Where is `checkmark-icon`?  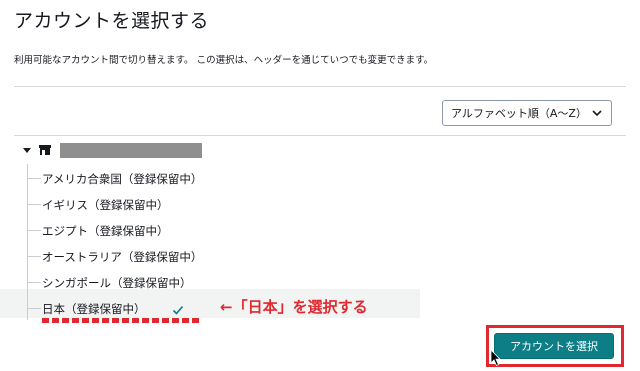
checkmark-icon is located at coordinates (178, 310).